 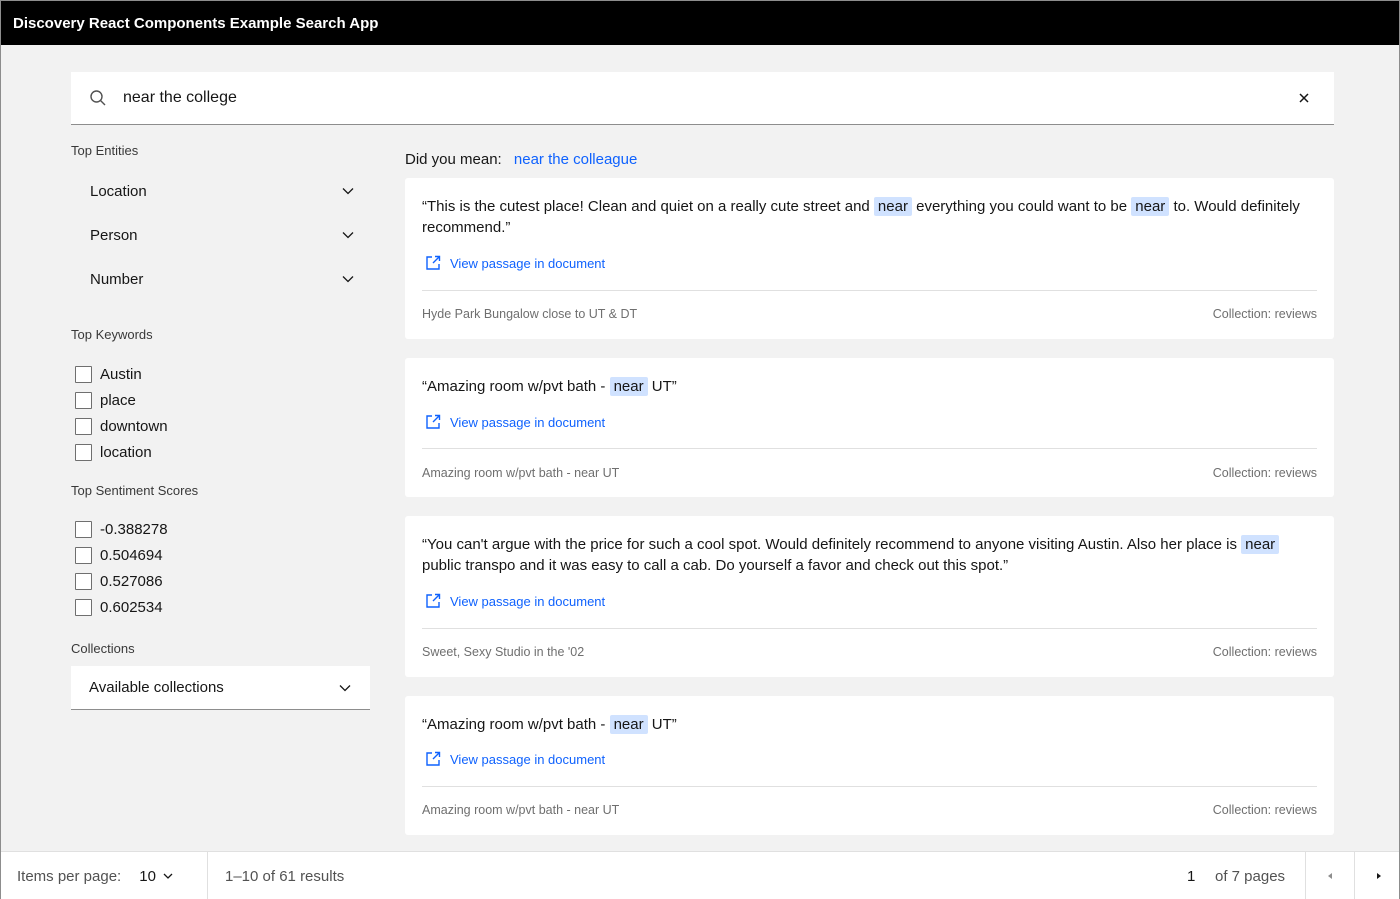 I want to click on clear-search-button, so click(x=1304, y=98).